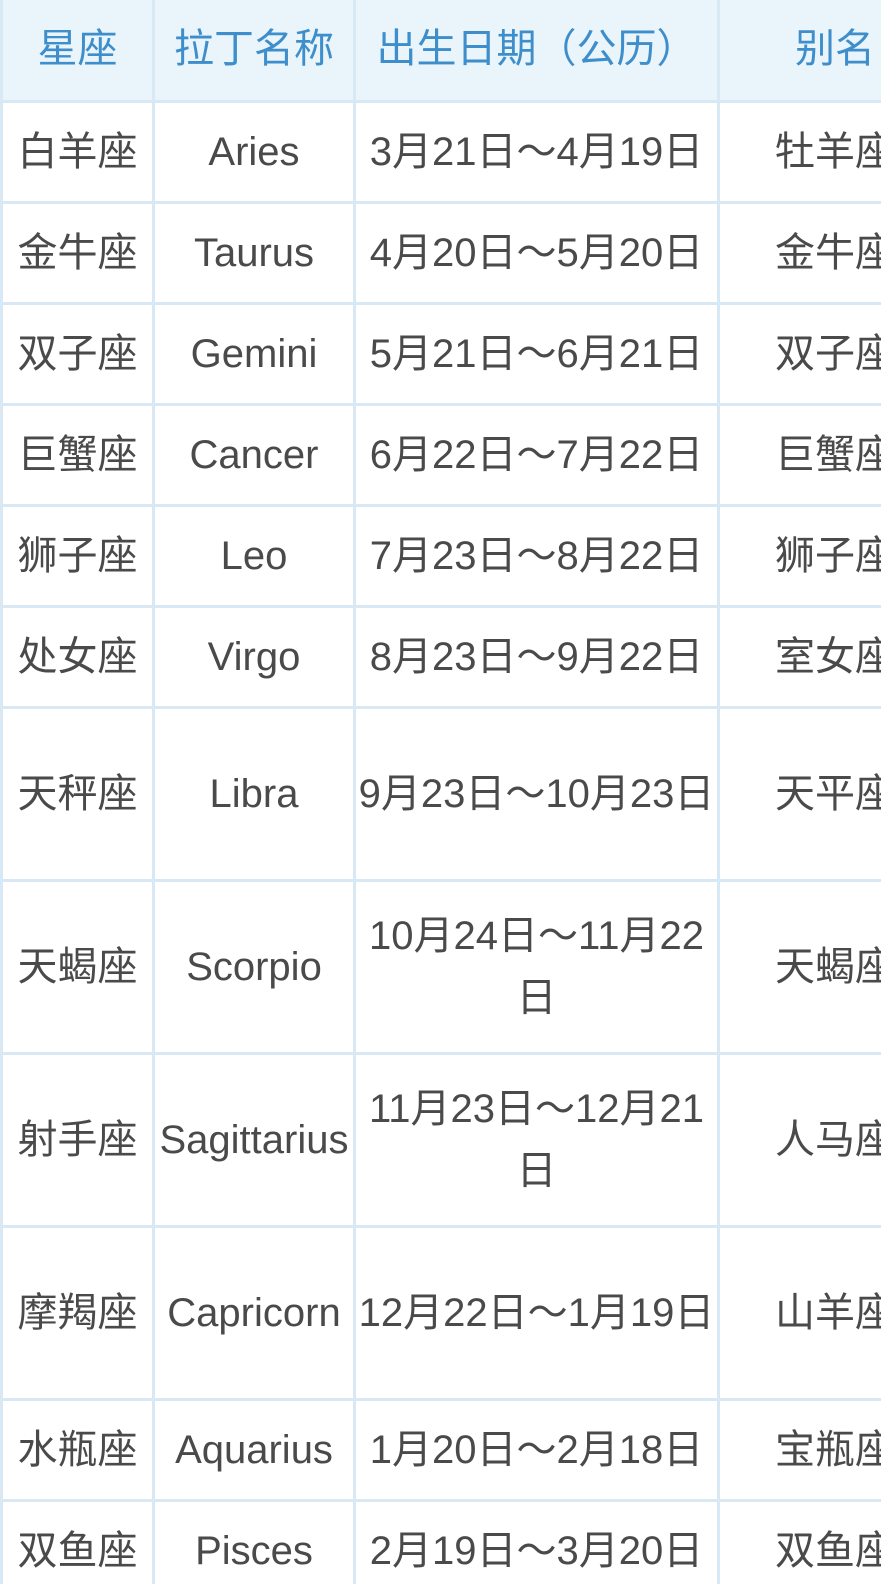 The image size is (881, 1584). I want to click on cell-alias: 巨蟹座, so click(799, 455).